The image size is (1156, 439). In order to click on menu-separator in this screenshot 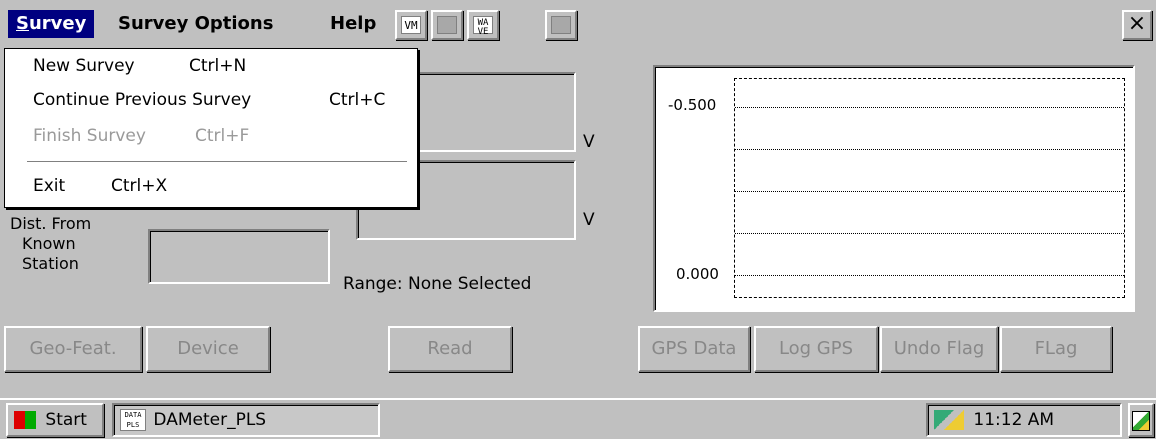, I will do `click(217, 162)`.